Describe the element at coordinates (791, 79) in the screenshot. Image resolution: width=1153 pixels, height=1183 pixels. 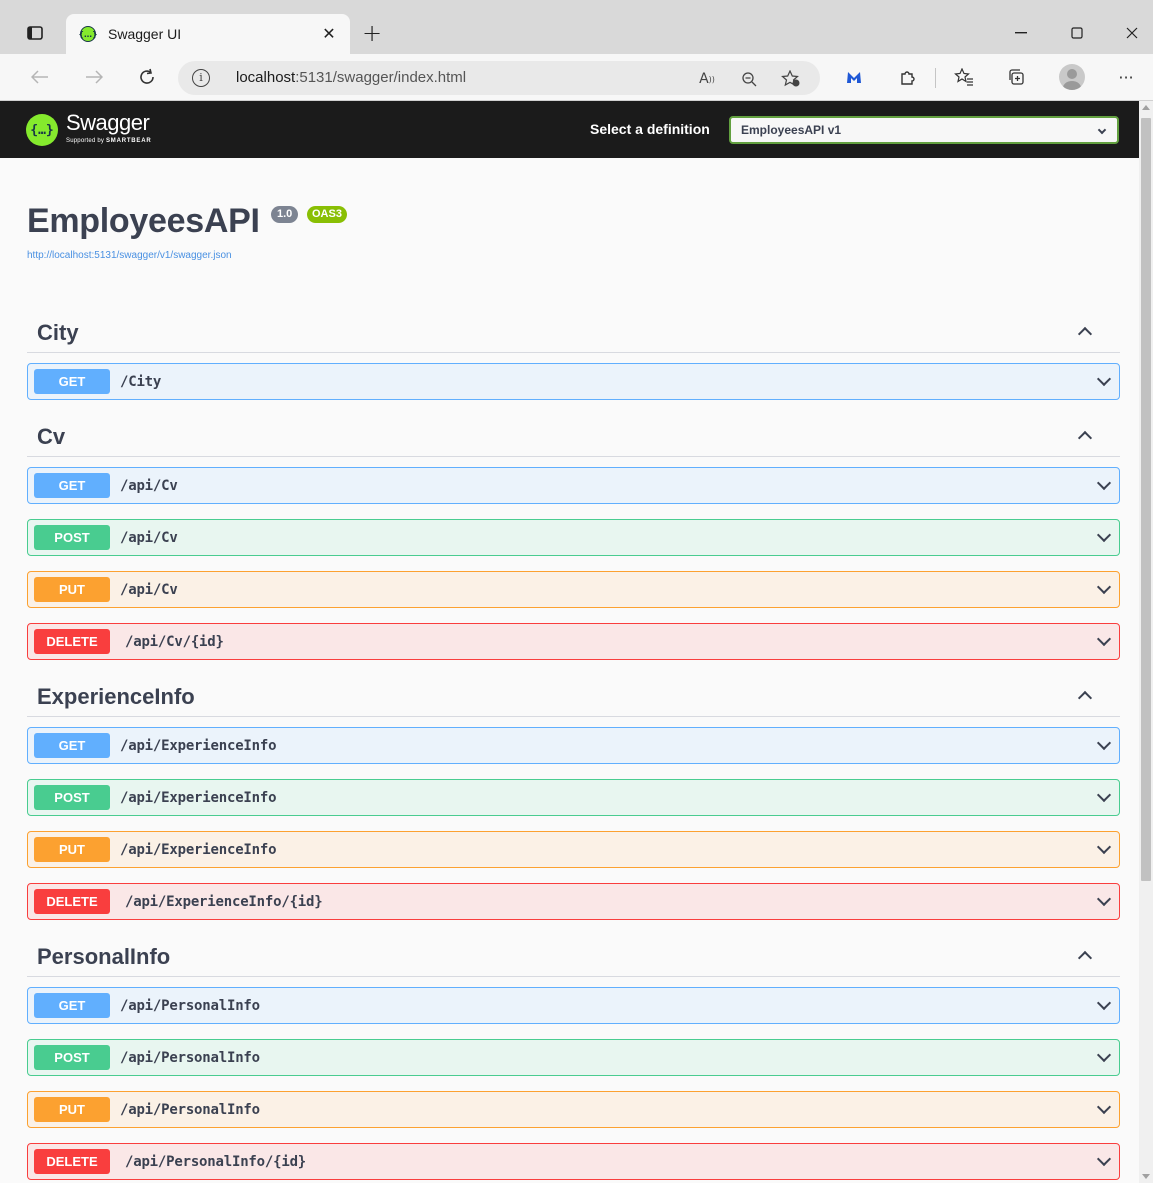
I see `add-favorite-icon` at that location.